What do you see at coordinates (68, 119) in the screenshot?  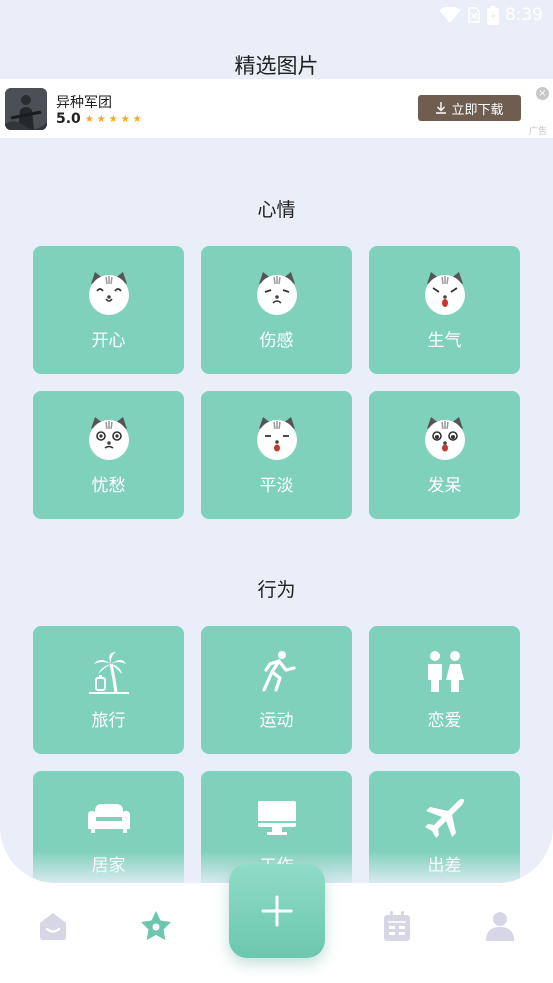 I see `ad-rating-value: 5.0` at bounding box center [68, 119].